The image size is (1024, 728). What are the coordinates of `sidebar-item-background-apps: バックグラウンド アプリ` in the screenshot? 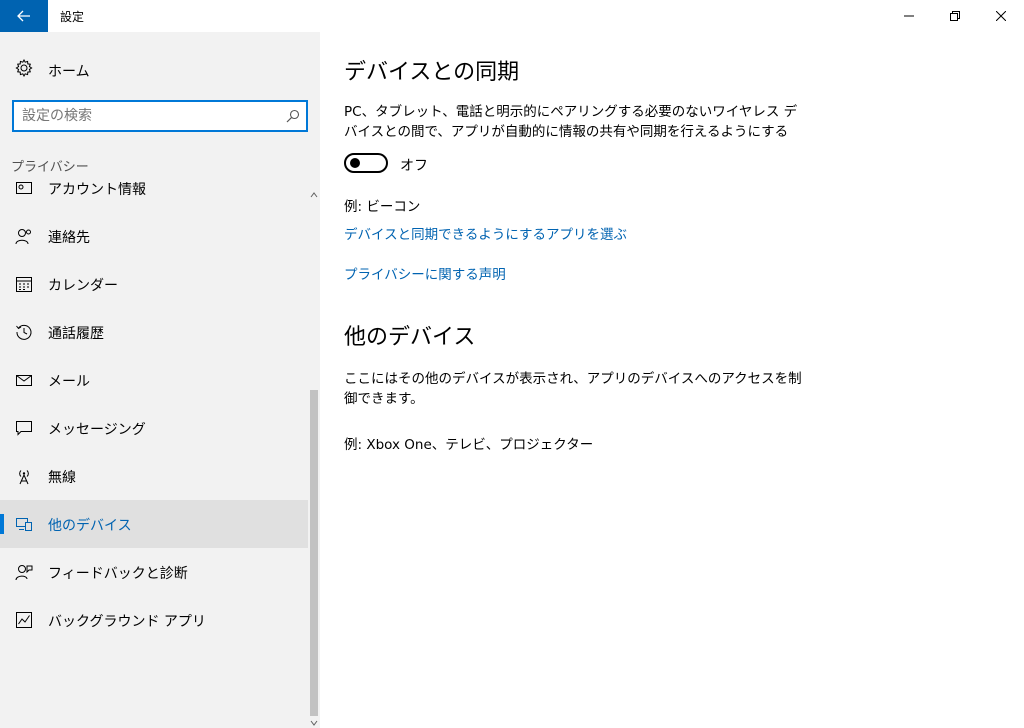 It's located at (154, 620).